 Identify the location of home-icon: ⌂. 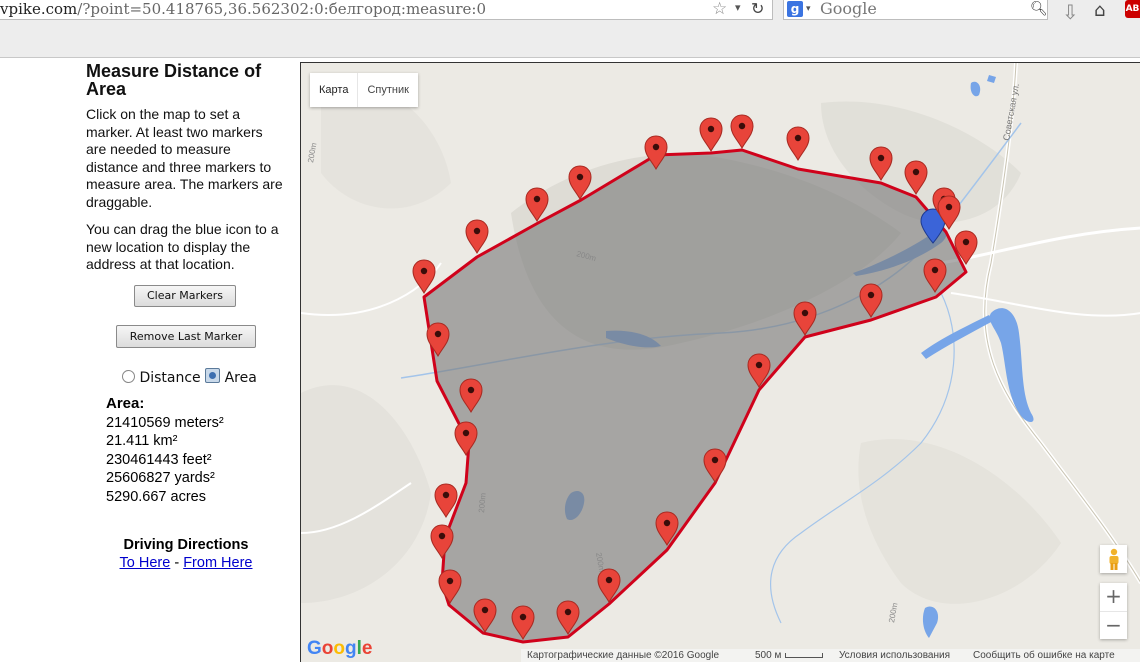
(1099, 10).